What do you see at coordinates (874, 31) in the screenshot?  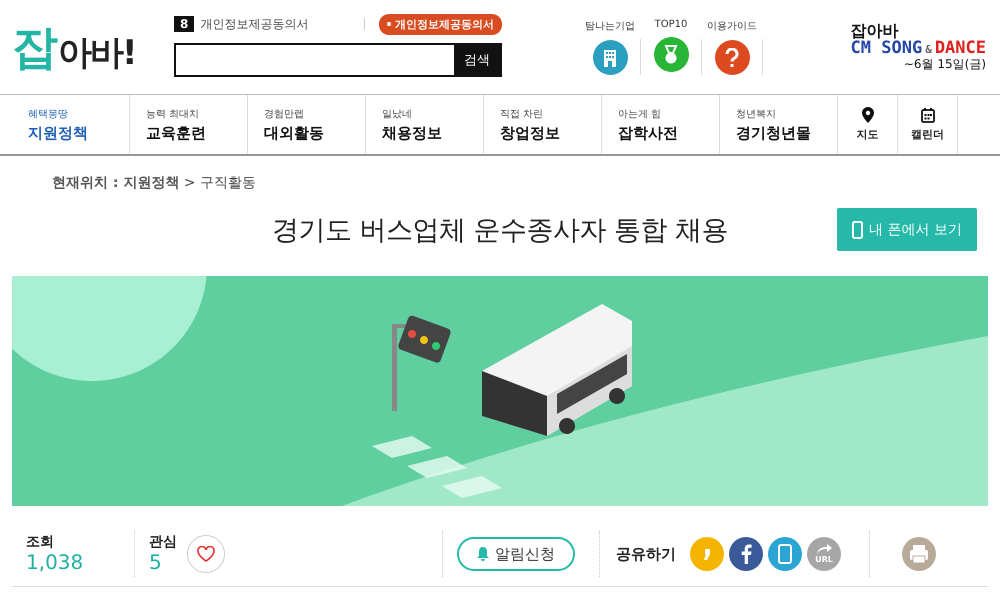 I see `promo-title: 잡아바` at bounding box center [874, 31].